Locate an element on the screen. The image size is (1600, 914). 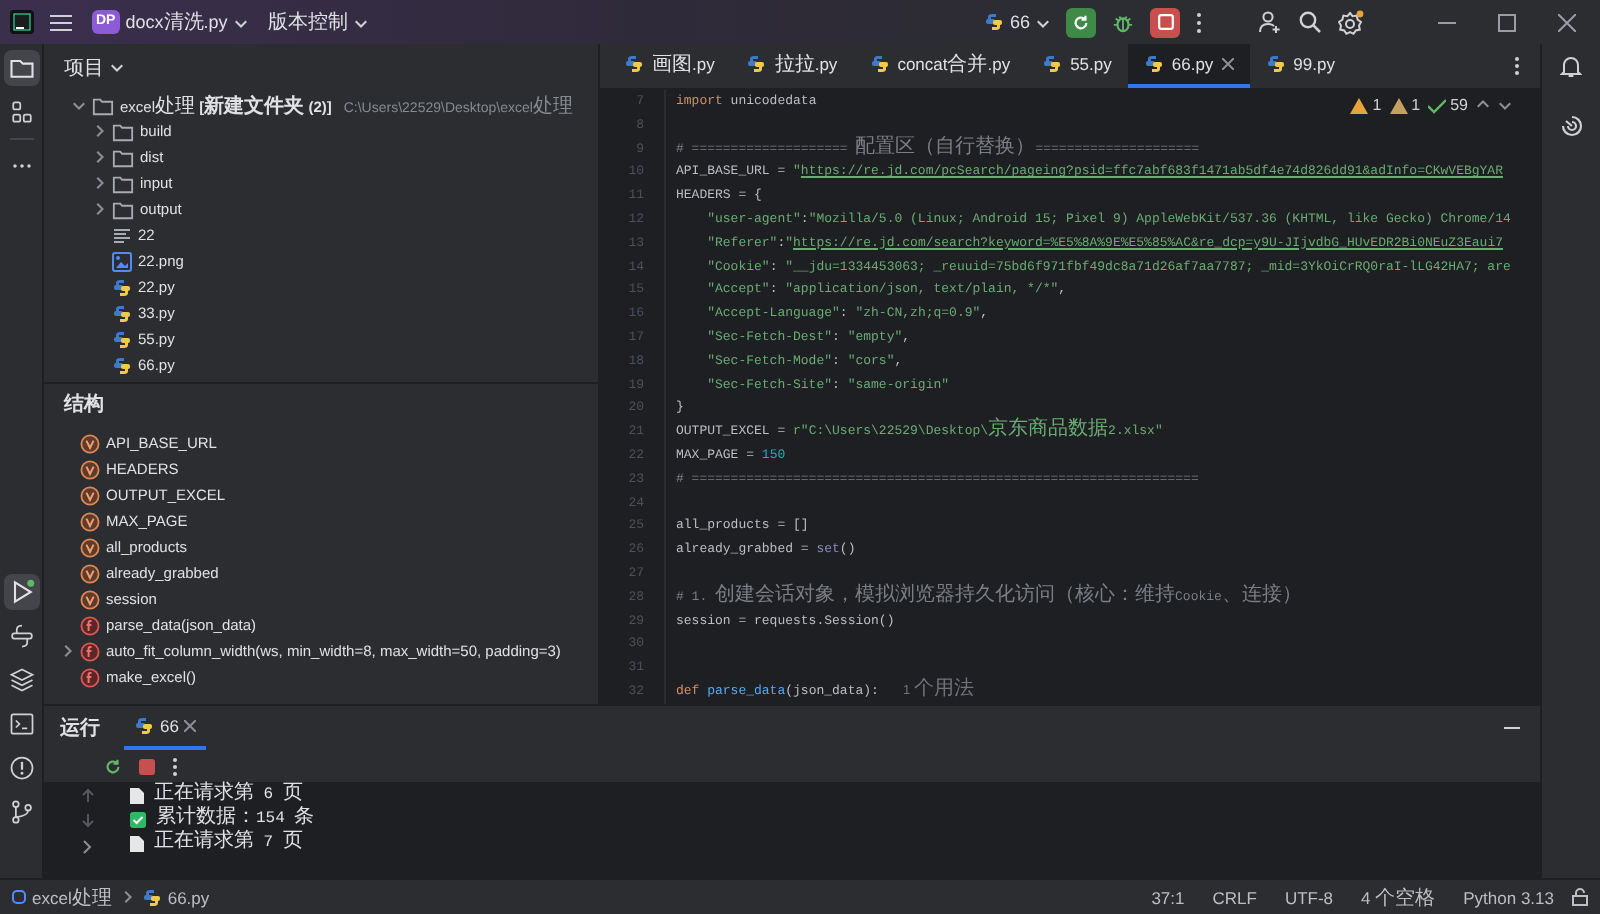
console-line: 正在请求第 6 页 is located at coordinates (228, 795).